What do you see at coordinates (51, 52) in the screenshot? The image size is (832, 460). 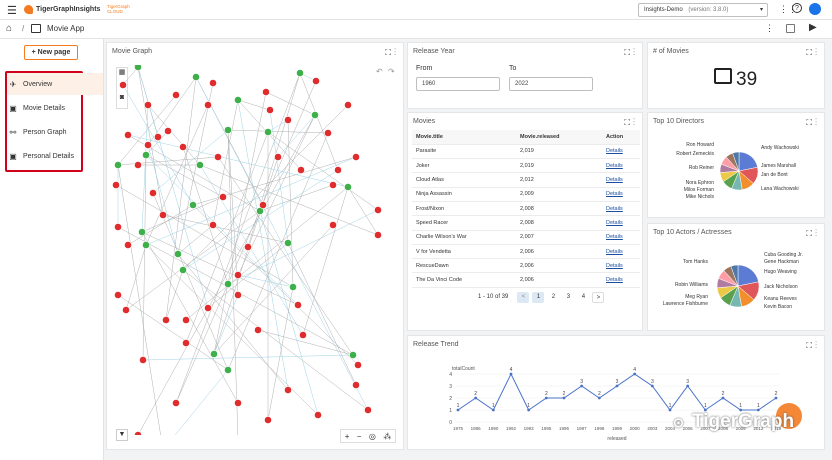 I see `new-page-button: + New page` at bounding box center [51, 52].